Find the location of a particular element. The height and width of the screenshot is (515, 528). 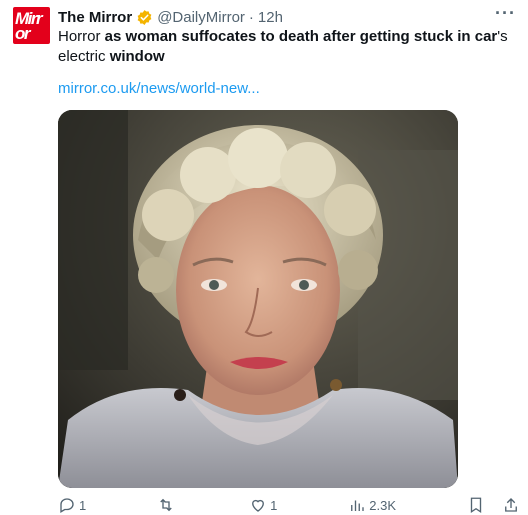

avatar: Mirr or is located at coordinates (31, 25).